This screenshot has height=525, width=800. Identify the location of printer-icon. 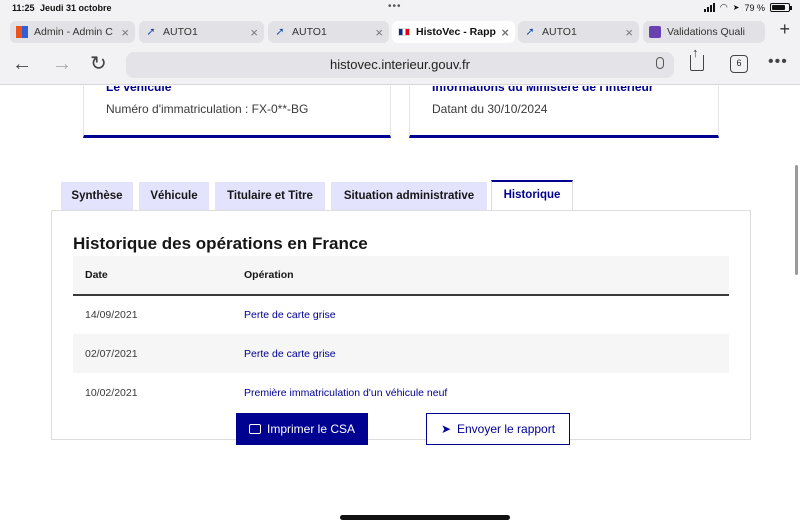
(254, 429).